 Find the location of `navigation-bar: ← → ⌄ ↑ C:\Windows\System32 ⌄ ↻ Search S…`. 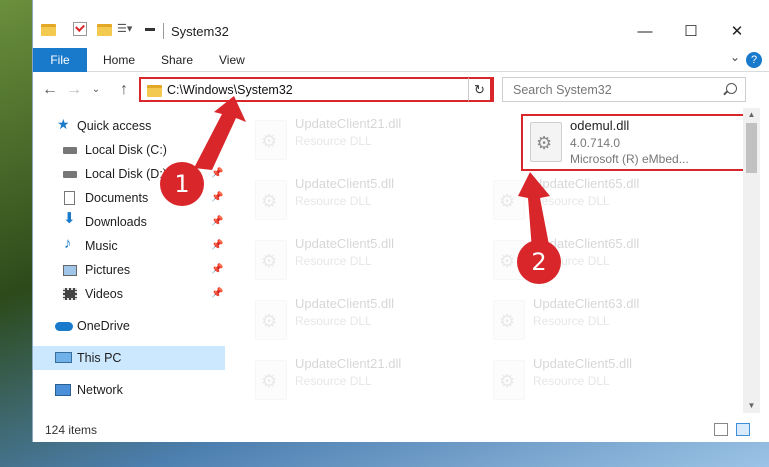

navigation-bar: ← → ⌄ ↑ C:\Windows\System32 ⌄ ↻ Search S… is located at coordinates (401, 90).